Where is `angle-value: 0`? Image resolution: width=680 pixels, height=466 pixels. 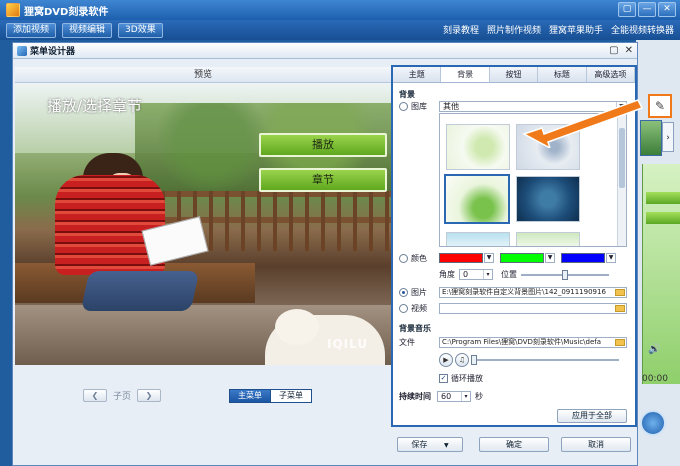 angle-value: 0 is located at coordinates (466, 274).